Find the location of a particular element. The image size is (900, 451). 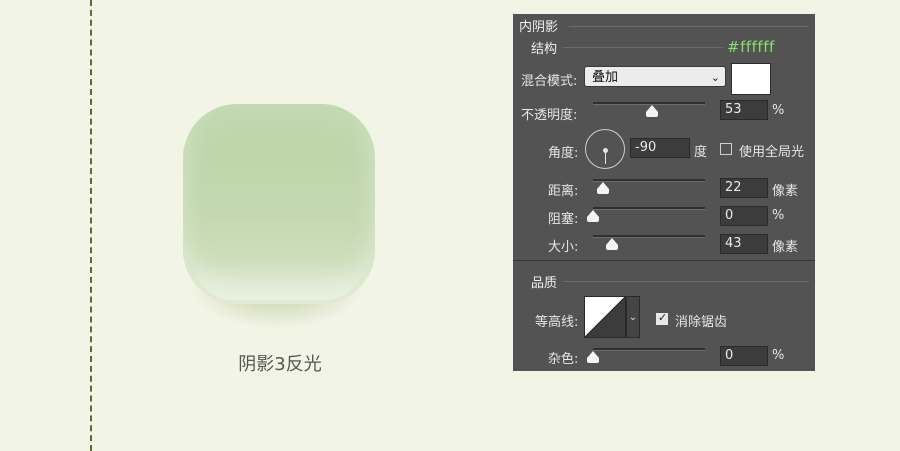

size-unit: 像素 is located at coordinates (785, 247).